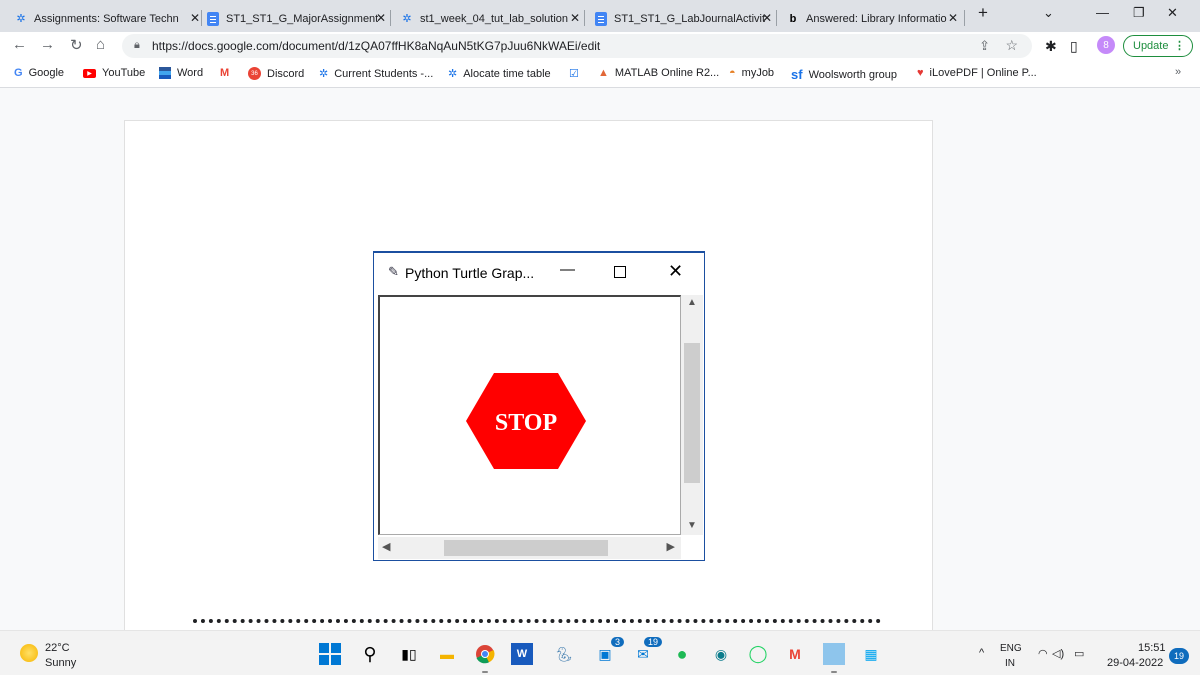 The width and height of the screenshot is (1200, 675). Describe the element at coordinates (522, 654) in the screenshot. I see `word-app-icon: W` at that location.